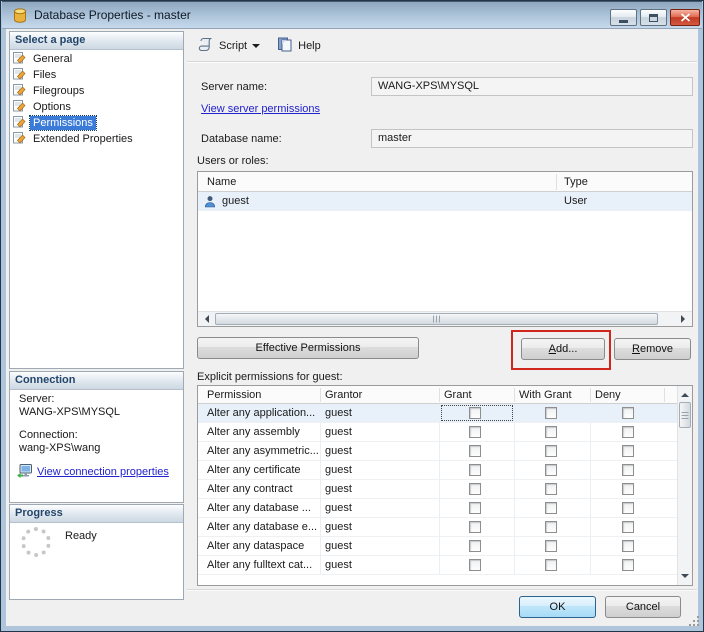 This screenshot has height=632, width=704. Describe the element at coordinates (437, 565) in the screenshot. I see `permission-row: Alter any fulltext cat... guest` at that location.